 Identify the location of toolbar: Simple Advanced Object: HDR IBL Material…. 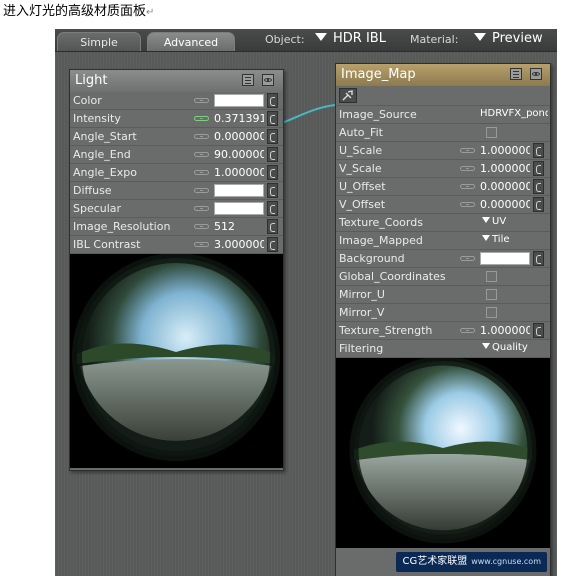
(306, 40).